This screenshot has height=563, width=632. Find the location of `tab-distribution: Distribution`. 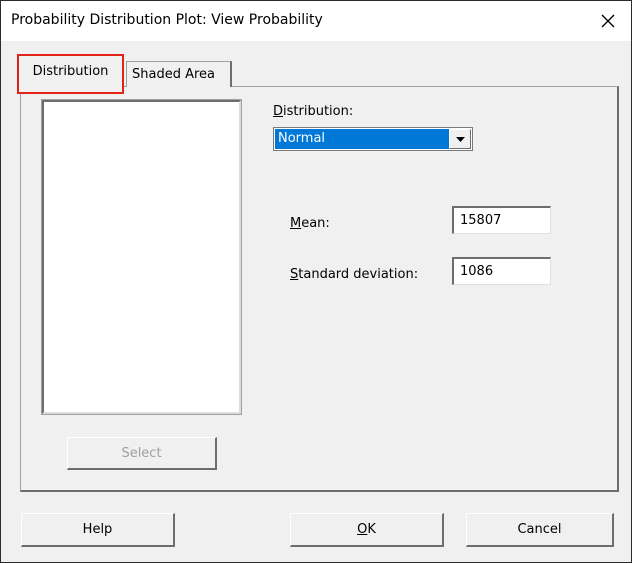

tab-distribution: Distribution is located at coordinates (70, 74).